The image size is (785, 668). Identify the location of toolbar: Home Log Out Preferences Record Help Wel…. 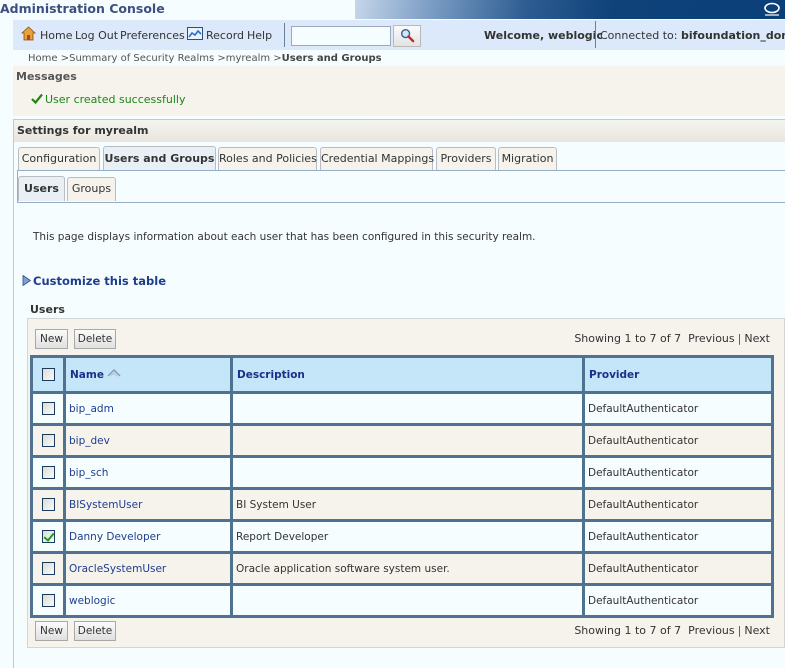
(399, 35).